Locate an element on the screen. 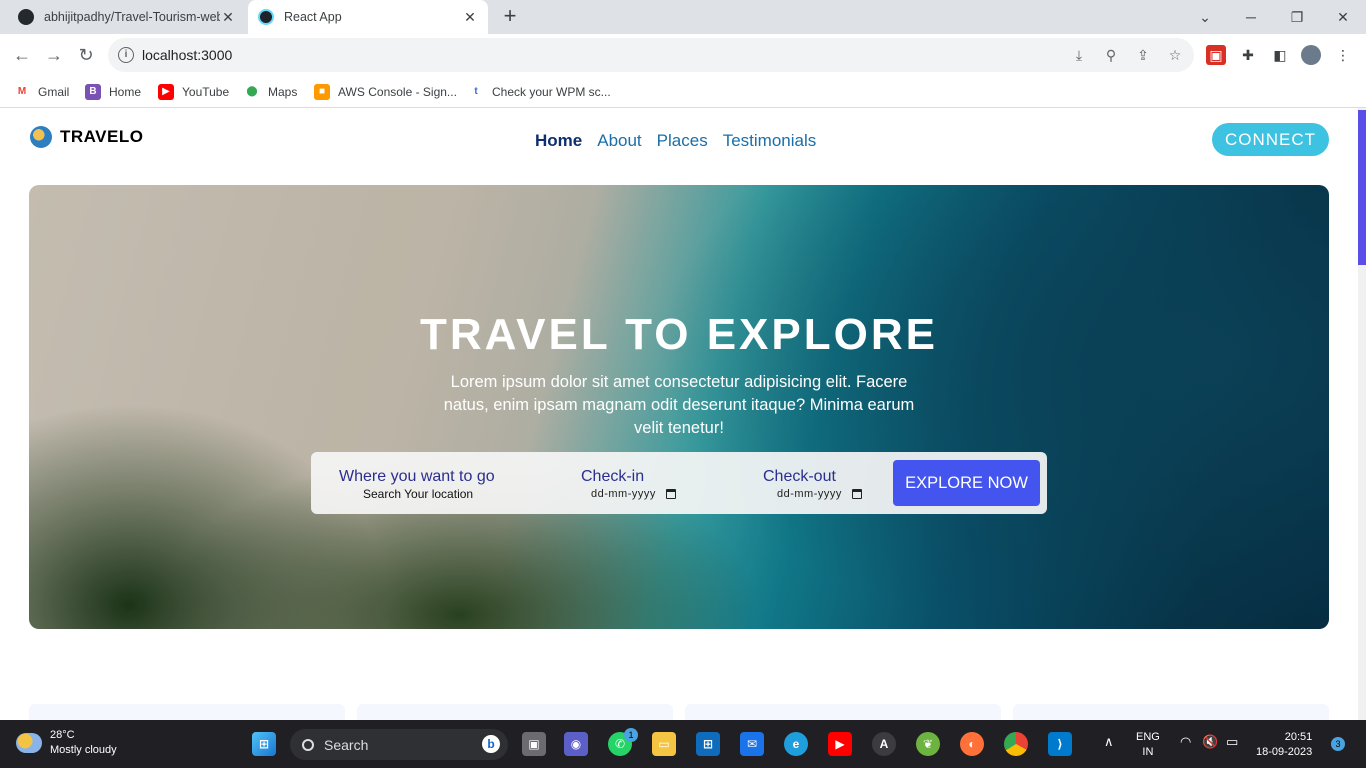  connect-button: CONNECT is located at coordinates (1270, 139).